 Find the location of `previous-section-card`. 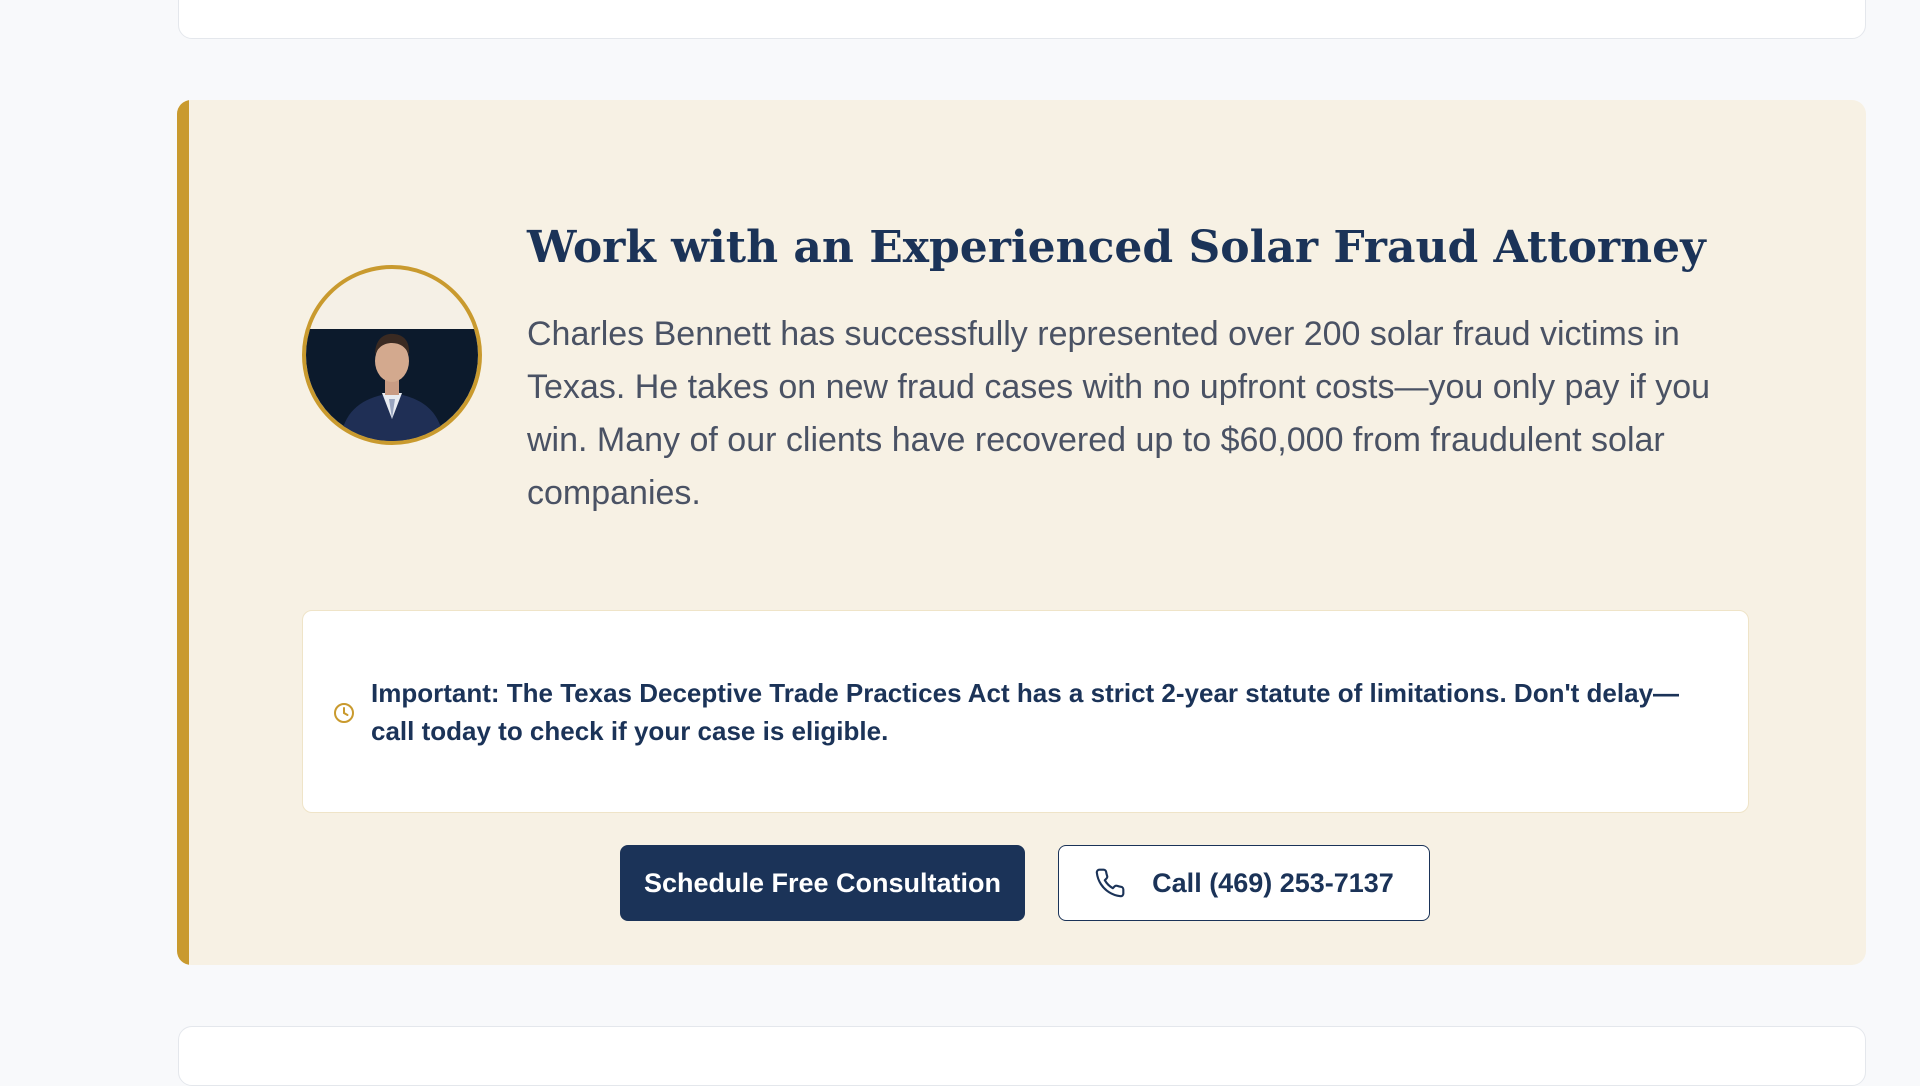

previous-section-card is located at coordinates (1022, 19).